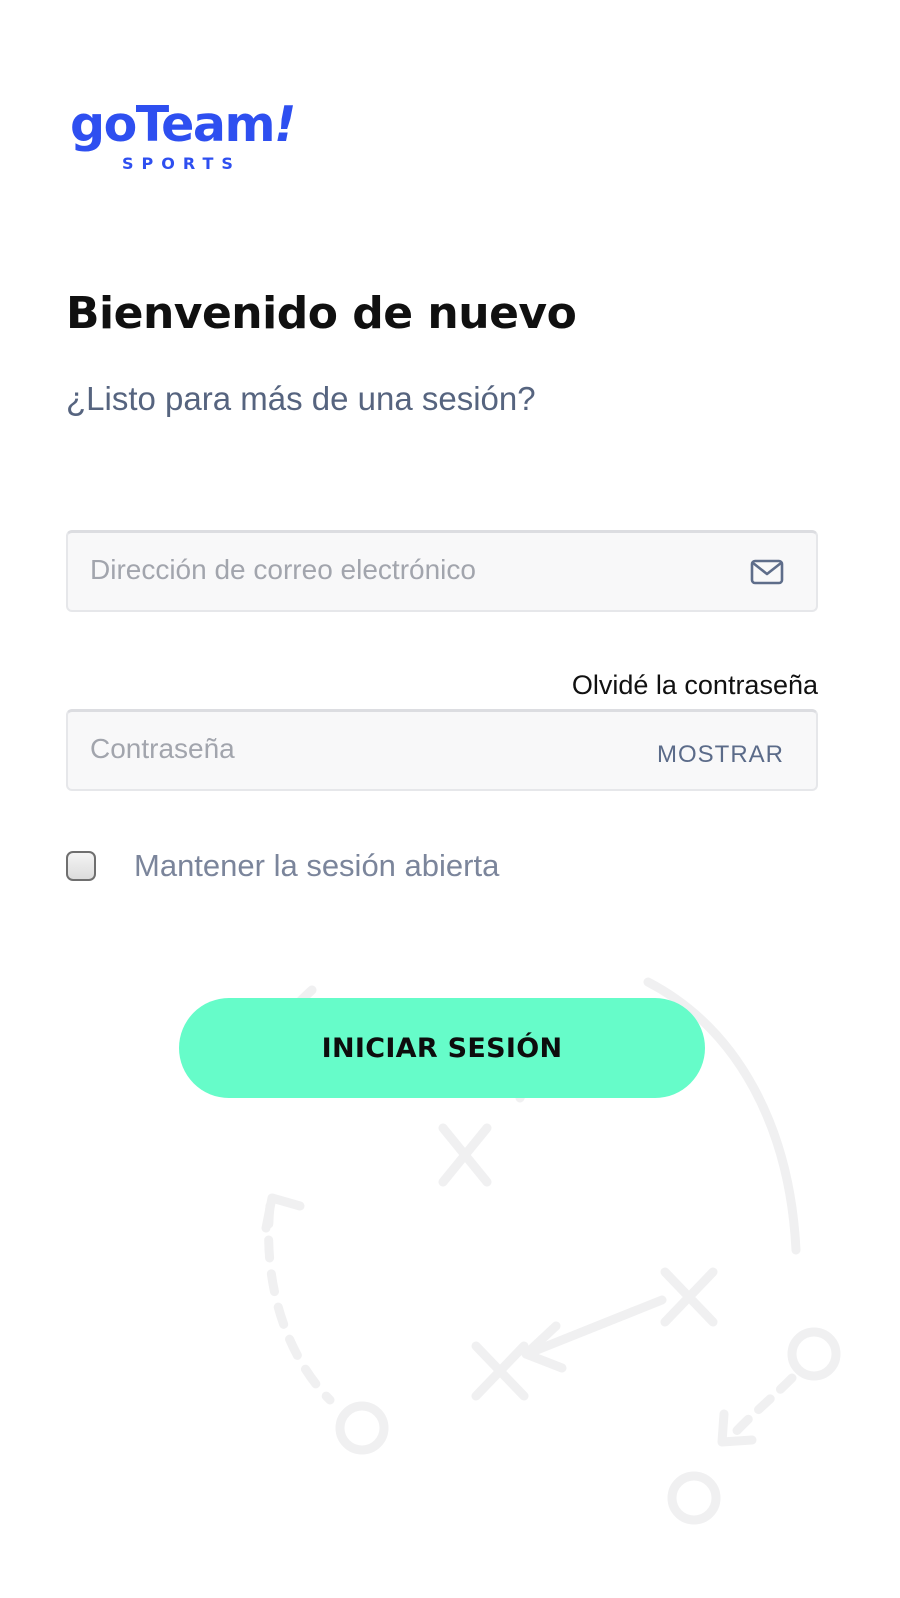 Image resolution: width=900 pixels, height=1598 pixels. I want to click on forgot-password-link: Olvidé la contraseña, so click(695, 685).